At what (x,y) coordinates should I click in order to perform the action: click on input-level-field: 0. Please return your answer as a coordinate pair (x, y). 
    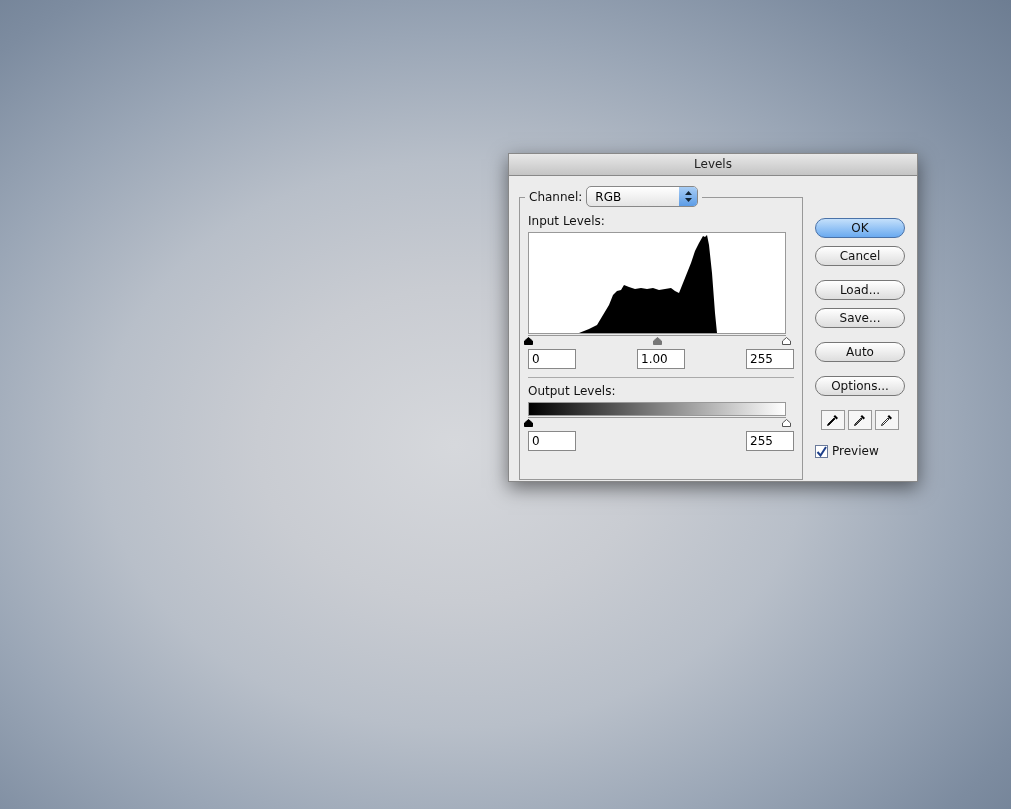
    Looking at the image, I should click on (552, 359).